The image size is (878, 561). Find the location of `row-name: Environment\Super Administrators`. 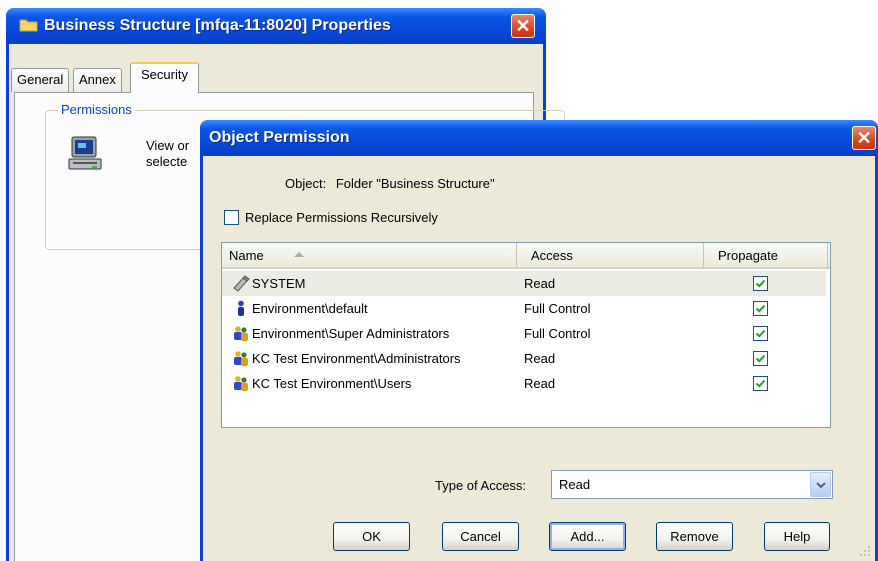

row-name: Environment\Super Administrators is located at coordinates (351, 333).